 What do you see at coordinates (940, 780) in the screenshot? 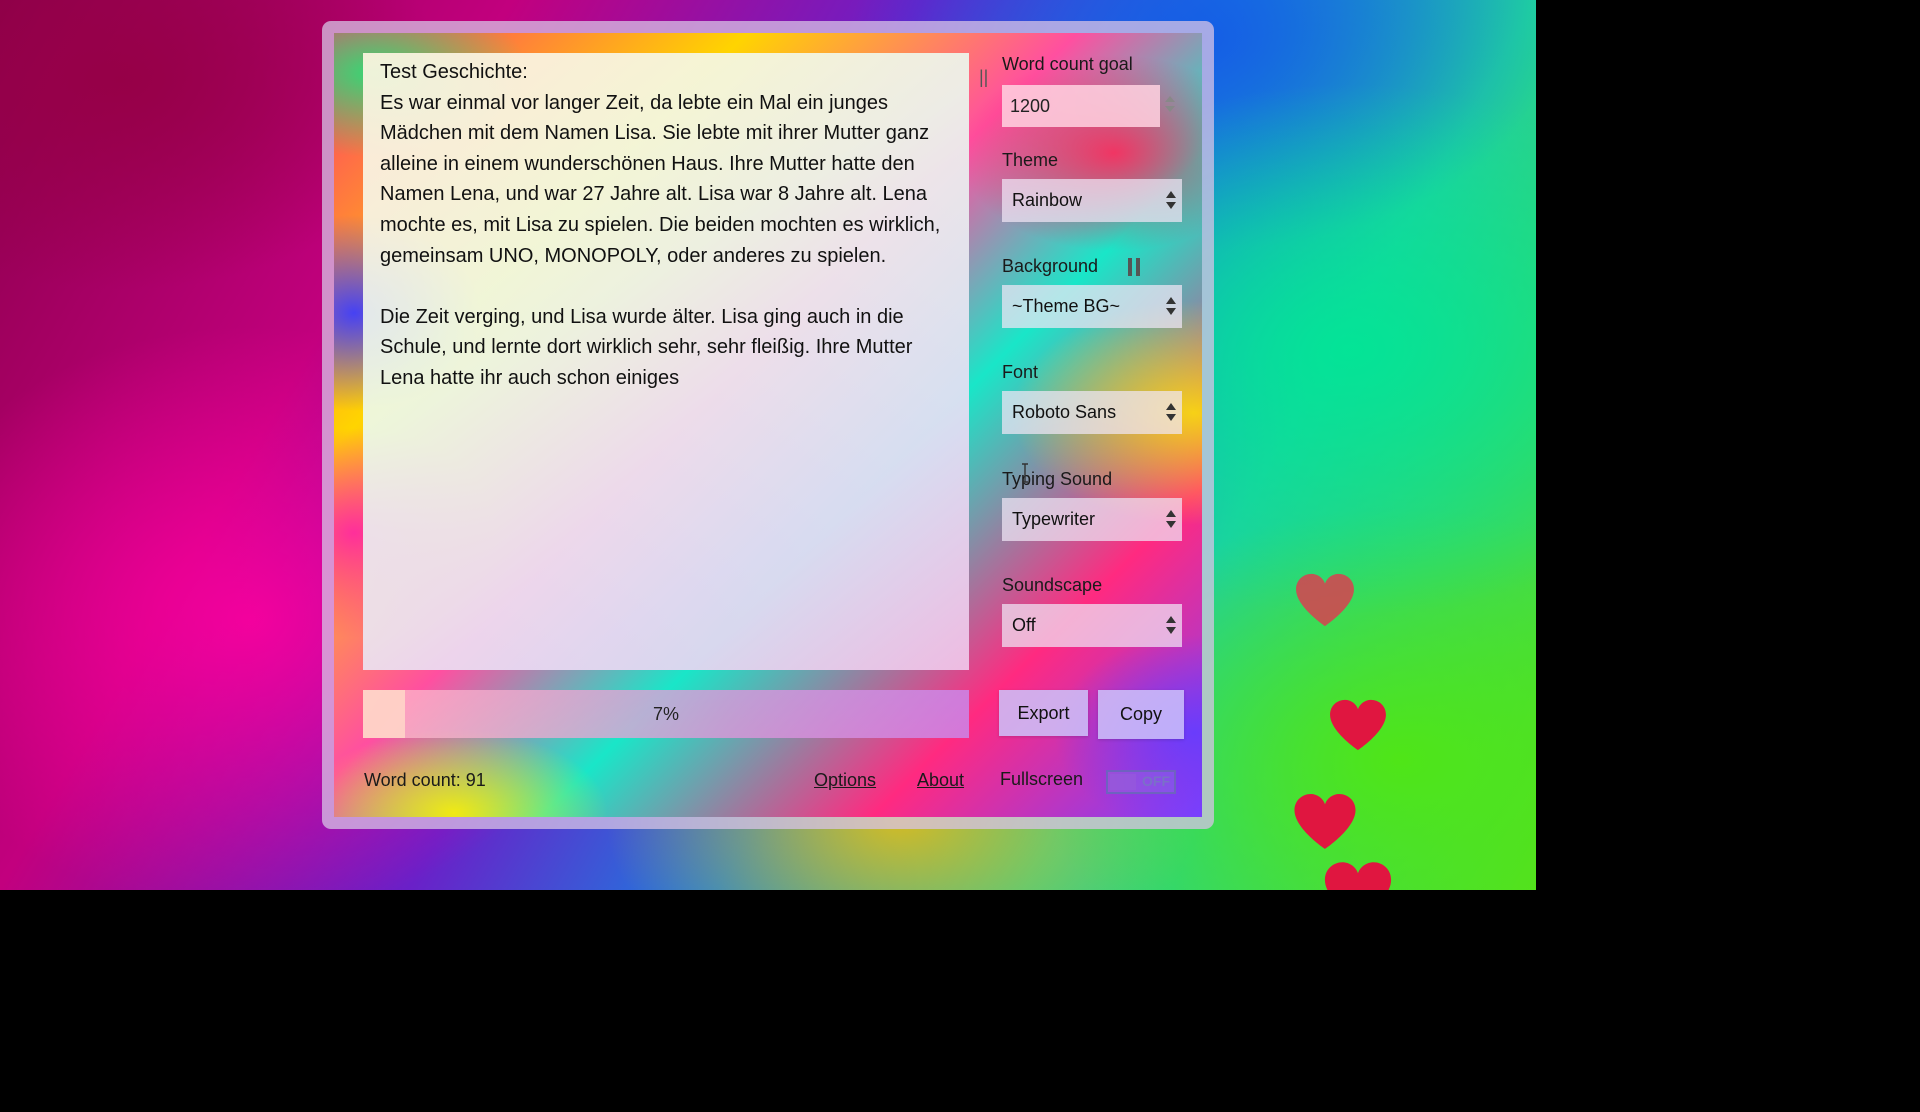
I see `about-link: About` at bounding box center [940, 780].